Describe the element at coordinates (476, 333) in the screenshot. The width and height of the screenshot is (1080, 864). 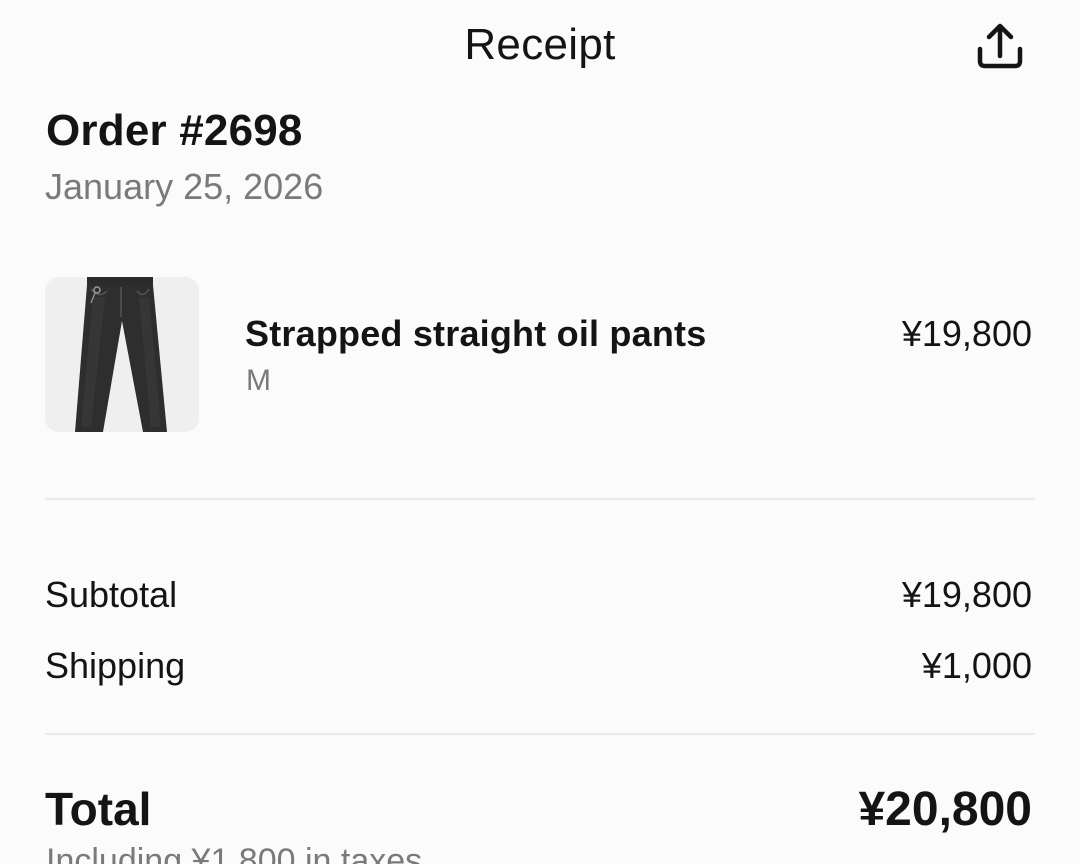
I see `item-name: Strapped straight oil pants` at that location.